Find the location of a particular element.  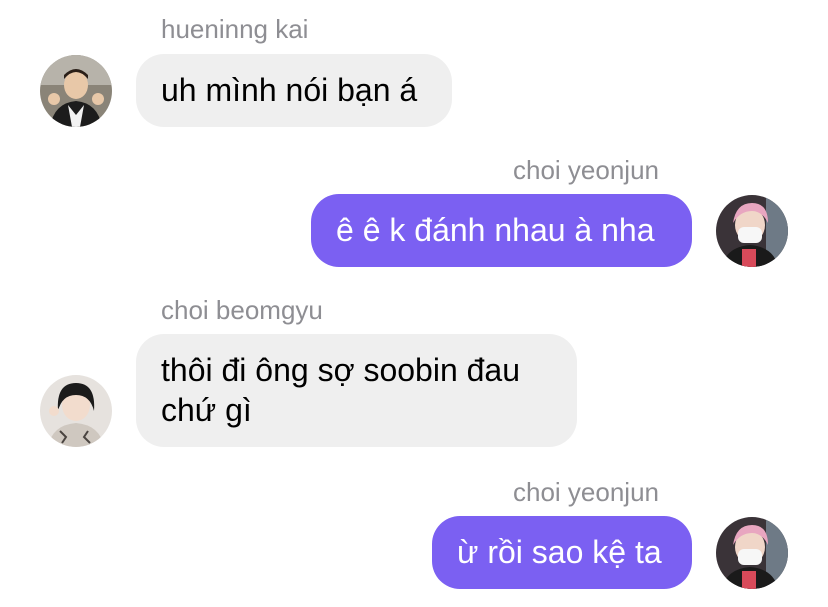

avatar-huening-kai is located at coordinates (76, 91).